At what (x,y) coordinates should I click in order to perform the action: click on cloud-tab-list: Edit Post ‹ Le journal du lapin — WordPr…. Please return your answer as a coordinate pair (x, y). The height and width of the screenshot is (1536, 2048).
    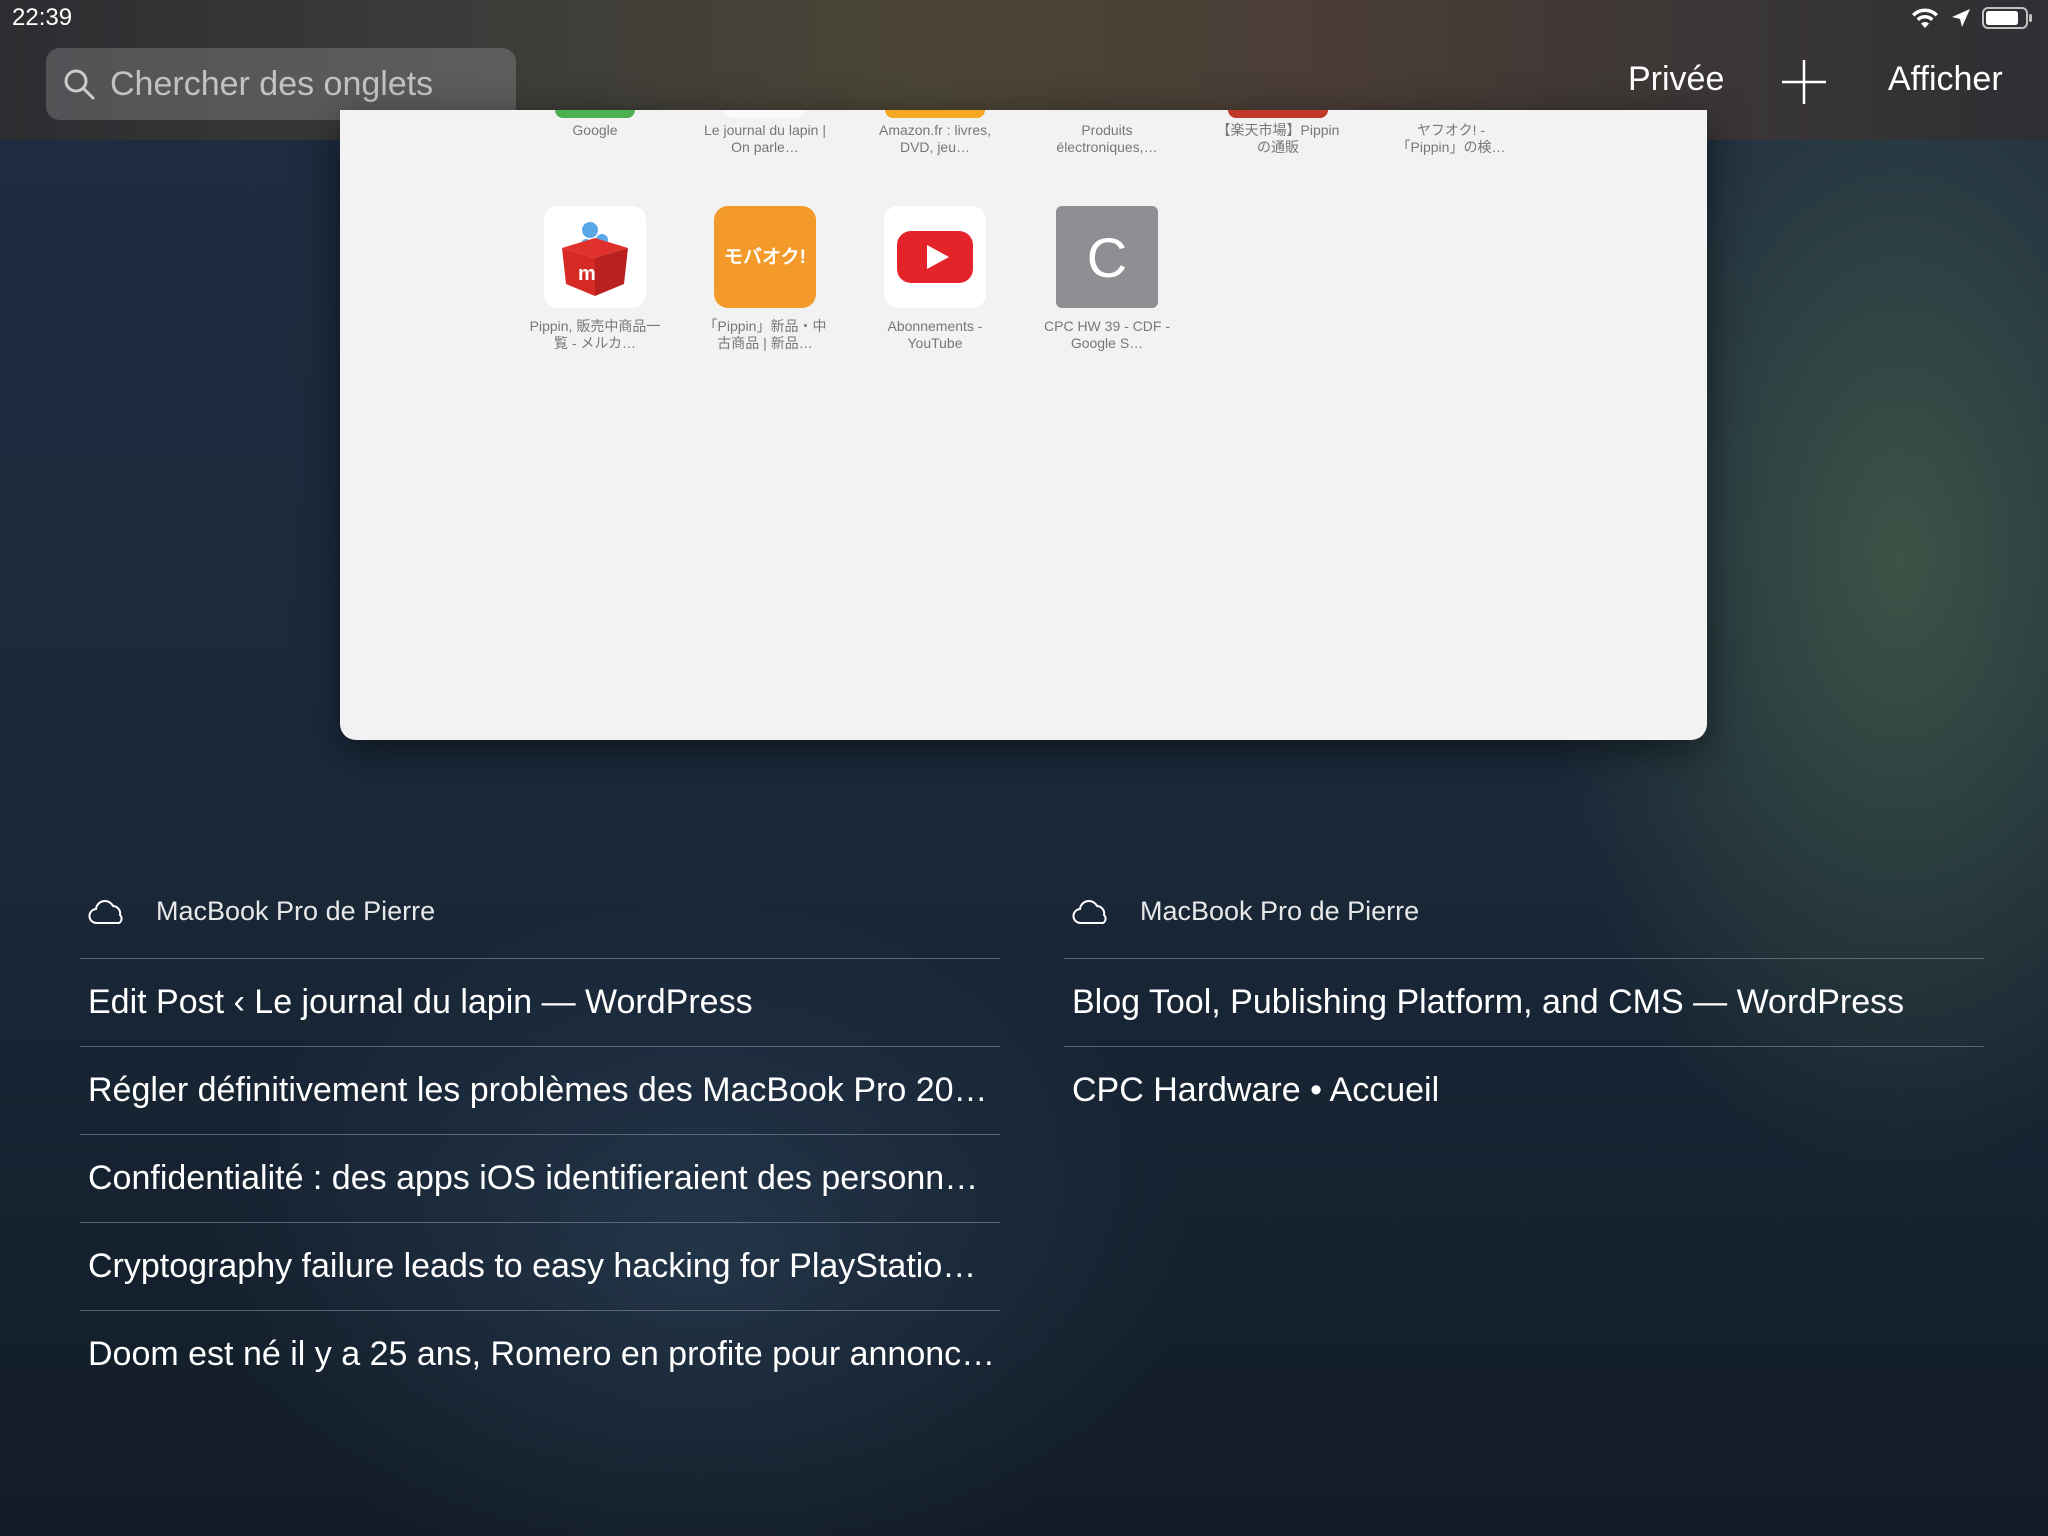
    Looking at the image, I should click on (540, 1178).